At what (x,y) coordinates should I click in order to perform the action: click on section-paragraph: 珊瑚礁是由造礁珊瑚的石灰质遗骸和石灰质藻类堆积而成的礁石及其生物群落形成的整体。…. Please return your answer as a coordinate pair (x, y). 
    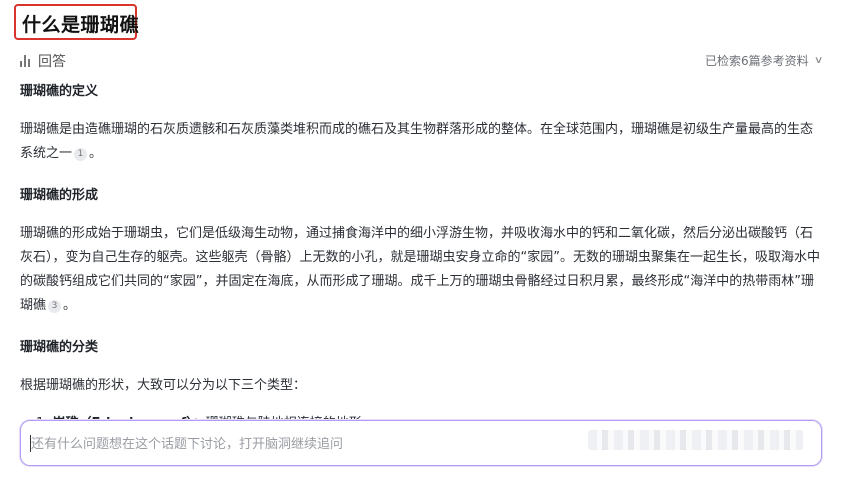
    Looking at the image, I should click on (417, 141).